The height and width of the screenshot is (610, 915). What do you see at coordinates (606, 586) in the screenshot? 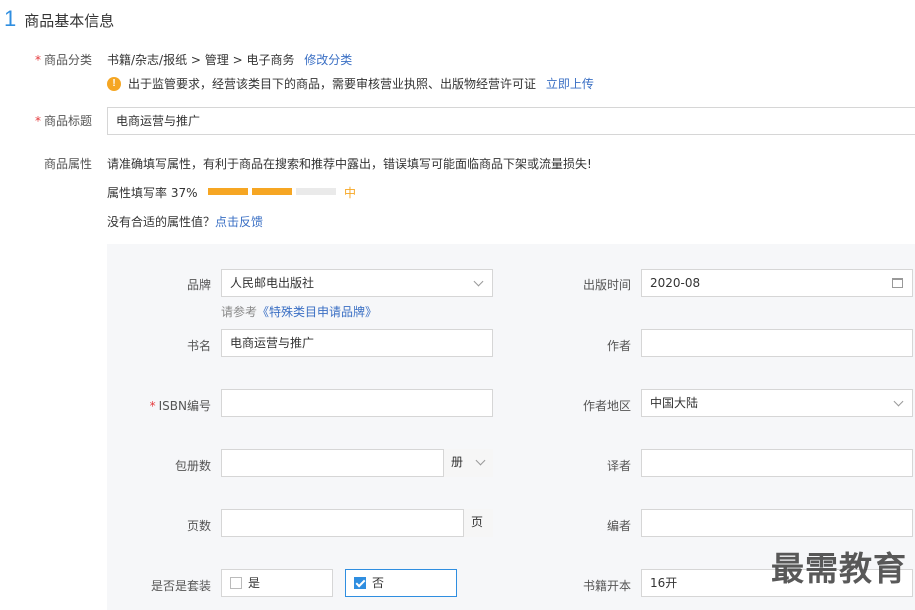
I see `format-label: 书籍开本` at bounding box center [606, 586].